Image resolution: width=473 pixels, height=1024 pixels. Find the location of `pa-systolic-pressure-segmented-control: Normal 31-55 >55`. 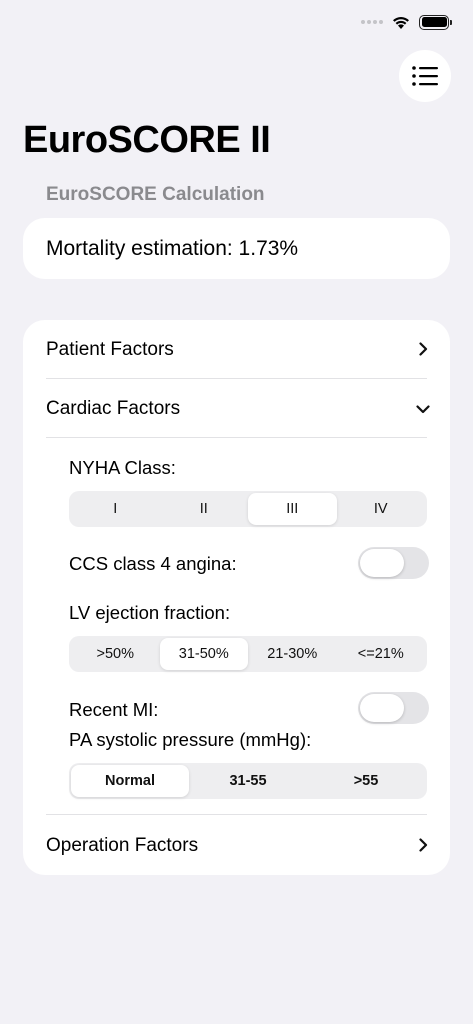

pa-systolic-pressure-segmented-control: Normal 31-55 >55 is located at coordinates (248, 781).